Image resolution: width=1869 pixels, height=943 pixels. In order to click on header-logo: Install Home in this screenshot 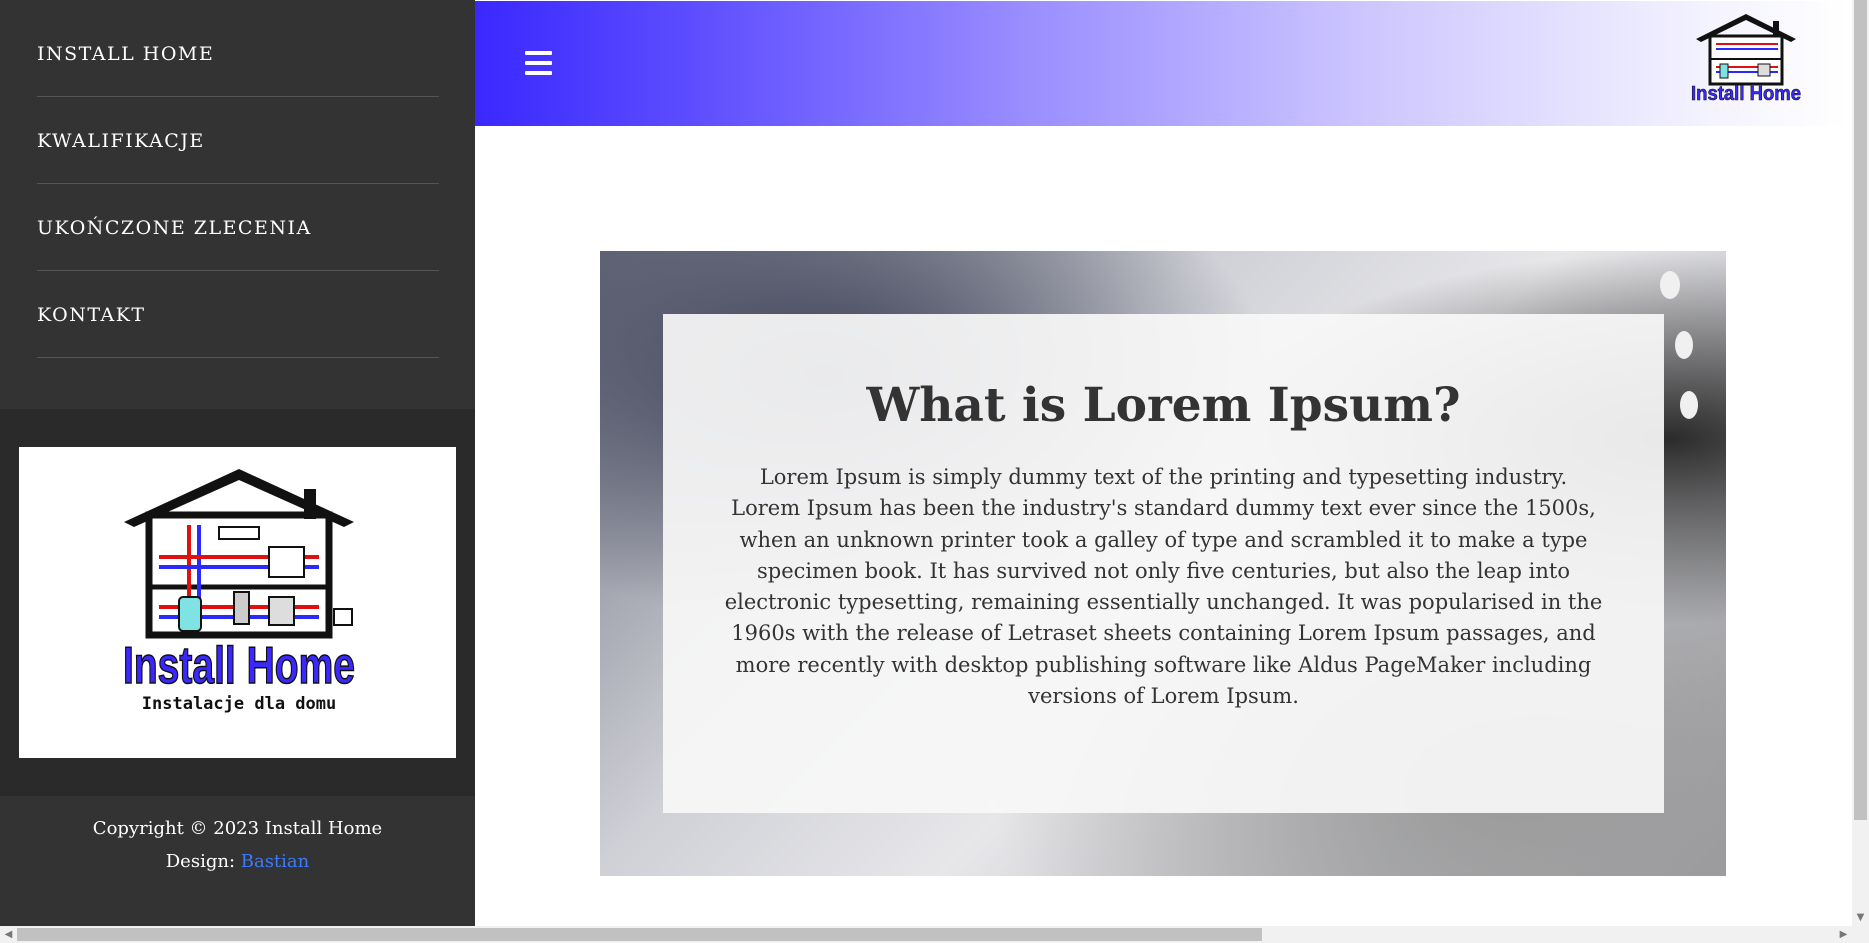, I will do `click(1747, 58)`.